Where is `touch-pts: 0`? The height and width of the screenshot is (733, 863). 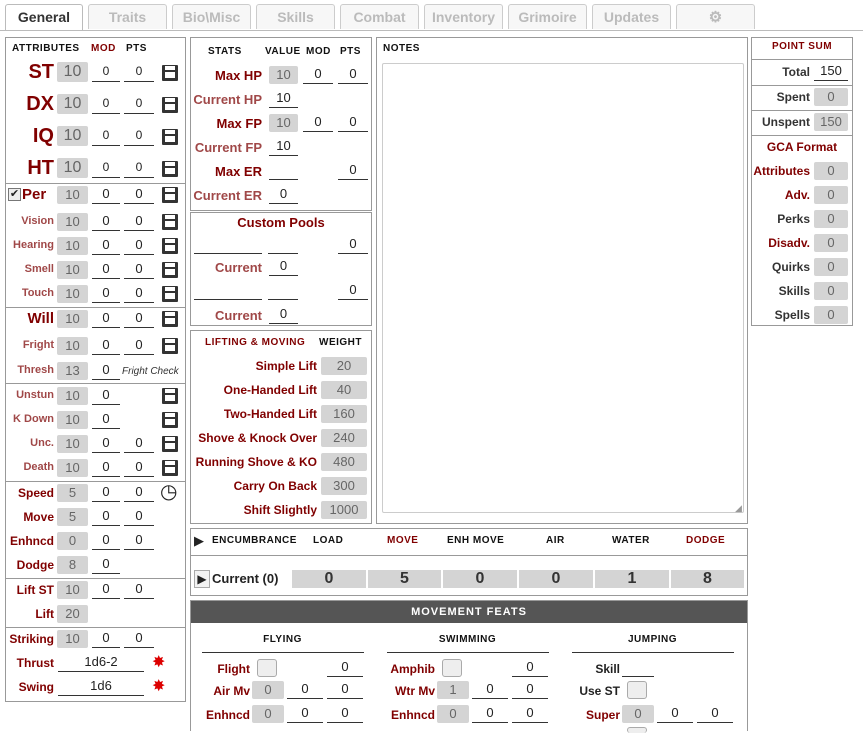
touch-pts: 0 is located at coordinates (139, 294).